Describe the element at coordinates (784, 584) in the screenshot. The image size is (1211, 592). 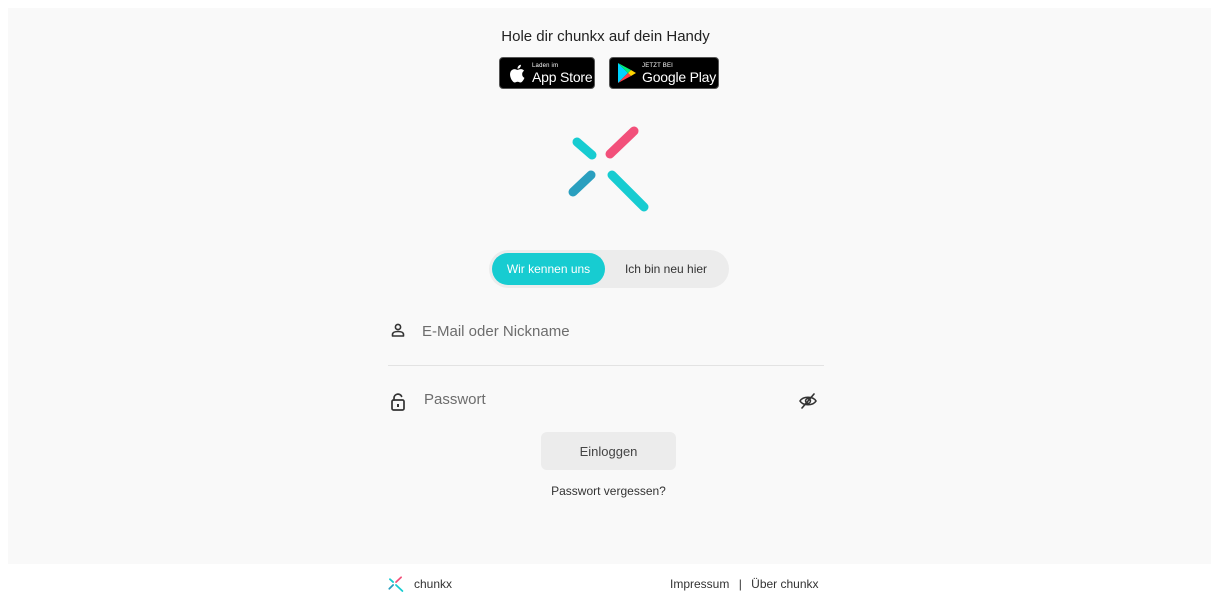
I see `about-link: Über chunkx` at that location.